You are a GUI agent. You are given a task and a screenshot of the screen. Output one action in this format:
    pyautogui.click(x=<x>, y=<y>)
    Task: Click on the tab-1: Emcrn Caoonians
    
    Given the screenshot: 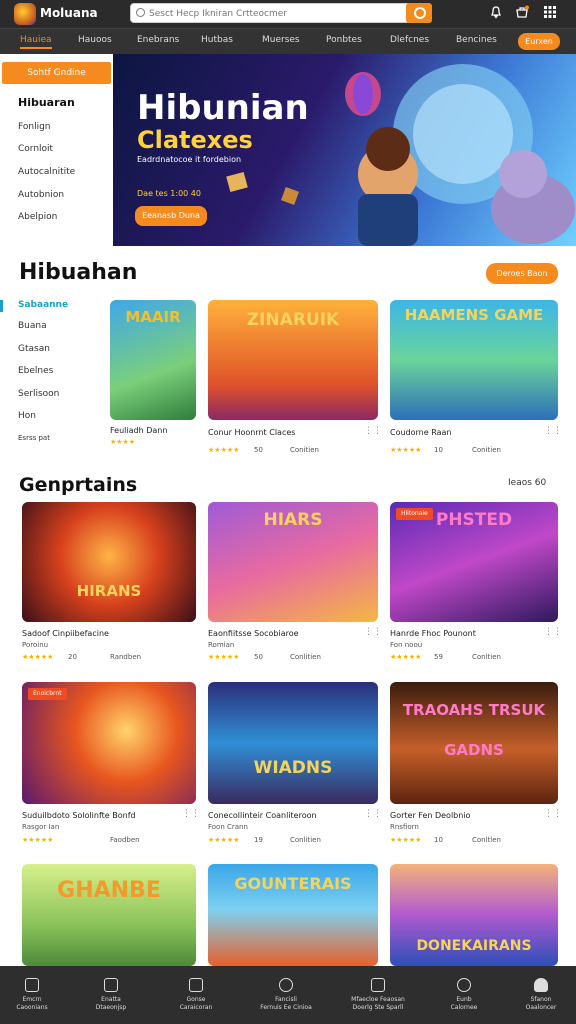 What is the action you would take?
    pyautogui.click(x=33, y=996)
    